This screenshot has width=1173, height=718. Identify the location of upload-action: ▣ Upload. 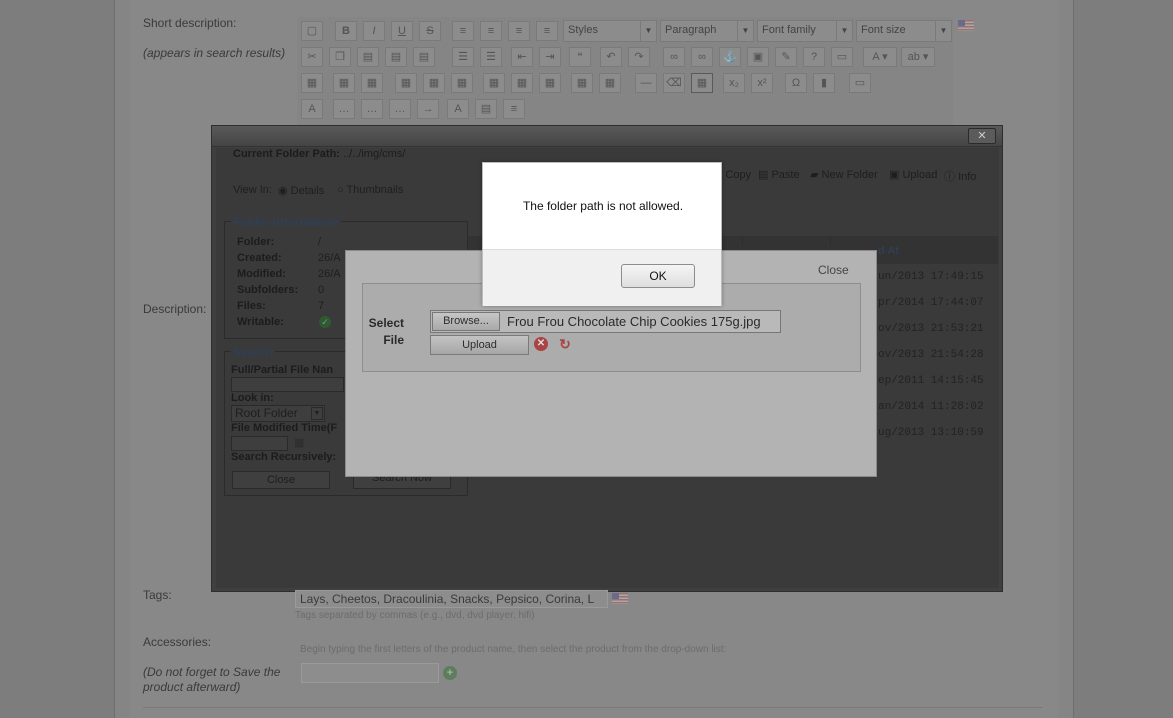
(913, 174).